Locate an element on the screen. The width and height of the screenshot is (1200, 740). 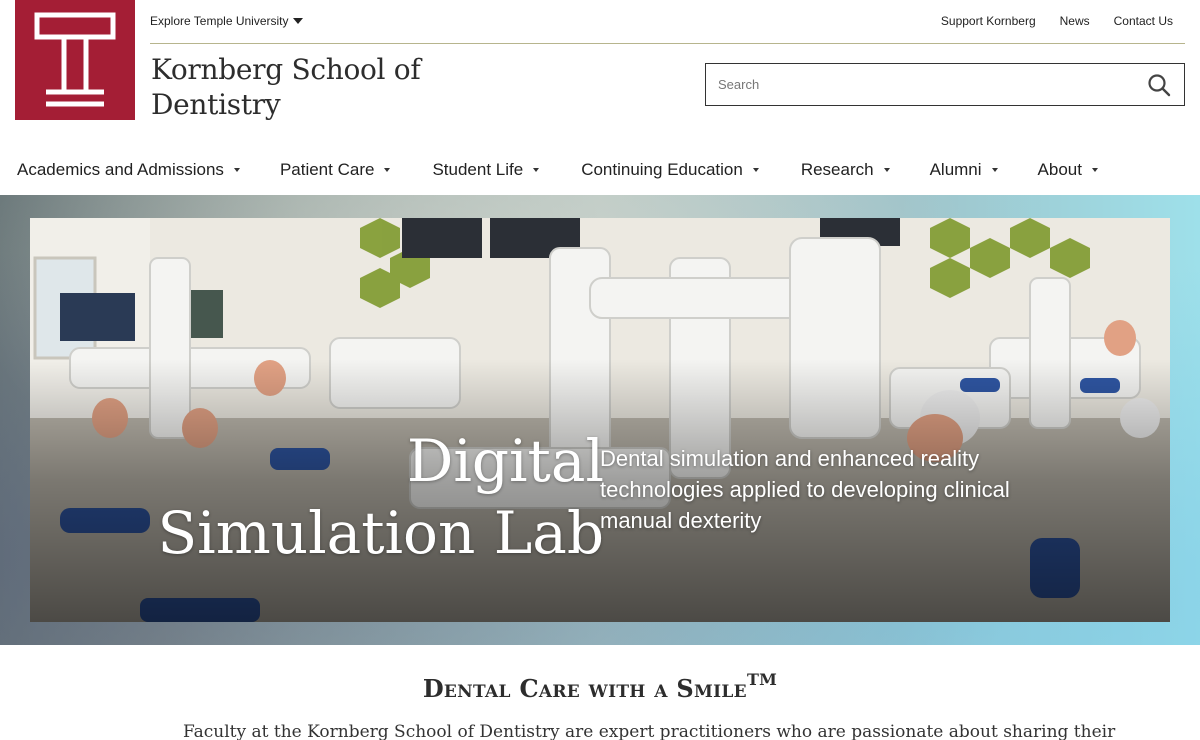
nav-patient-care: Patient Care is located at coordinates (335, 170).